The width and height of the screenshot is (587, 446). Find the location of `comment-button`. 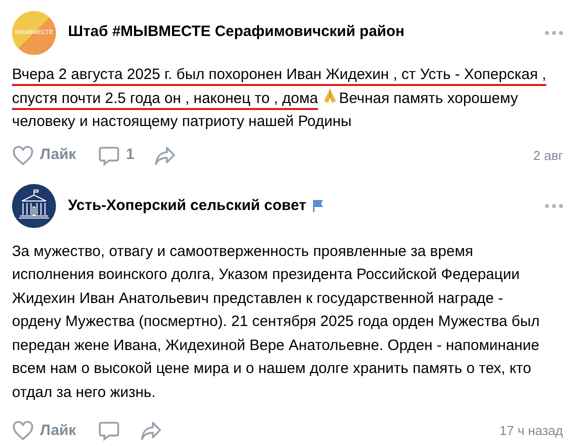

comment-button is located at coordinates (109, 431).